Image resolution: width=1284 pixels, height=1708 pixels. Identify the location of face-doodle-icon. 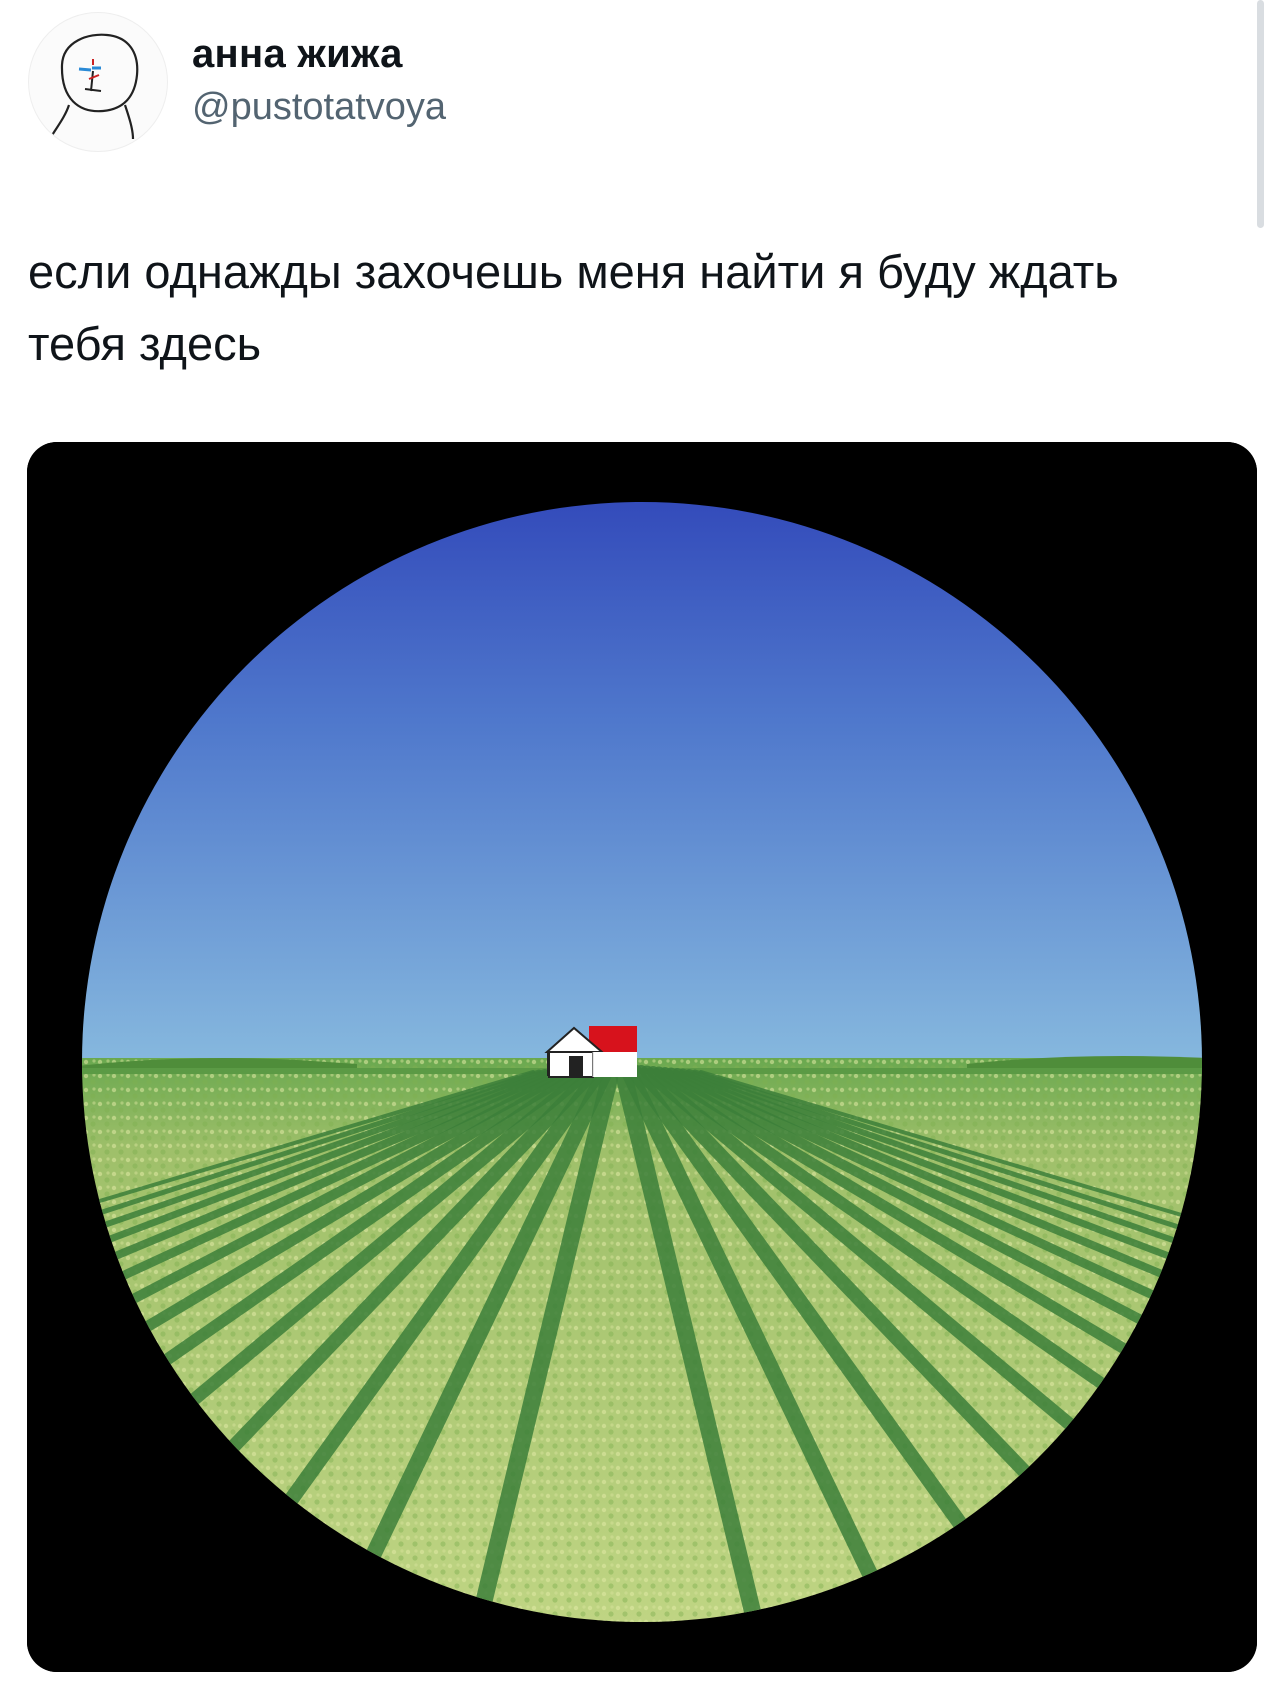
(94, 86).